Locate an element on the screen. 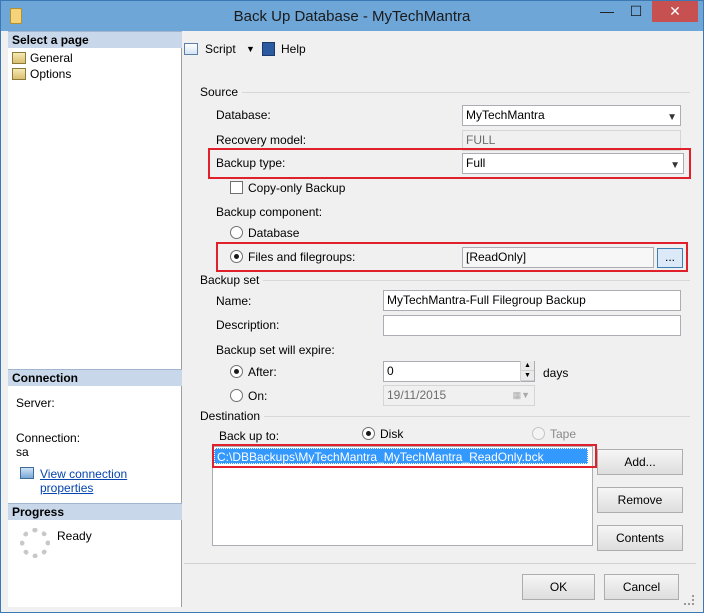 The width and height of the screenshot is (704, 613). script-button: Script ▼ is located at coordinates (224, 49).